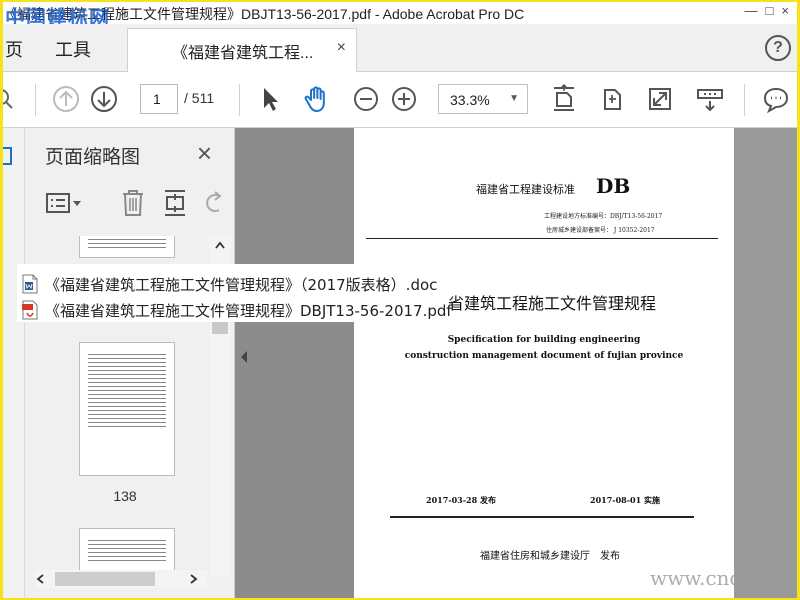  I want to click on search-icon, so click(11, 99).